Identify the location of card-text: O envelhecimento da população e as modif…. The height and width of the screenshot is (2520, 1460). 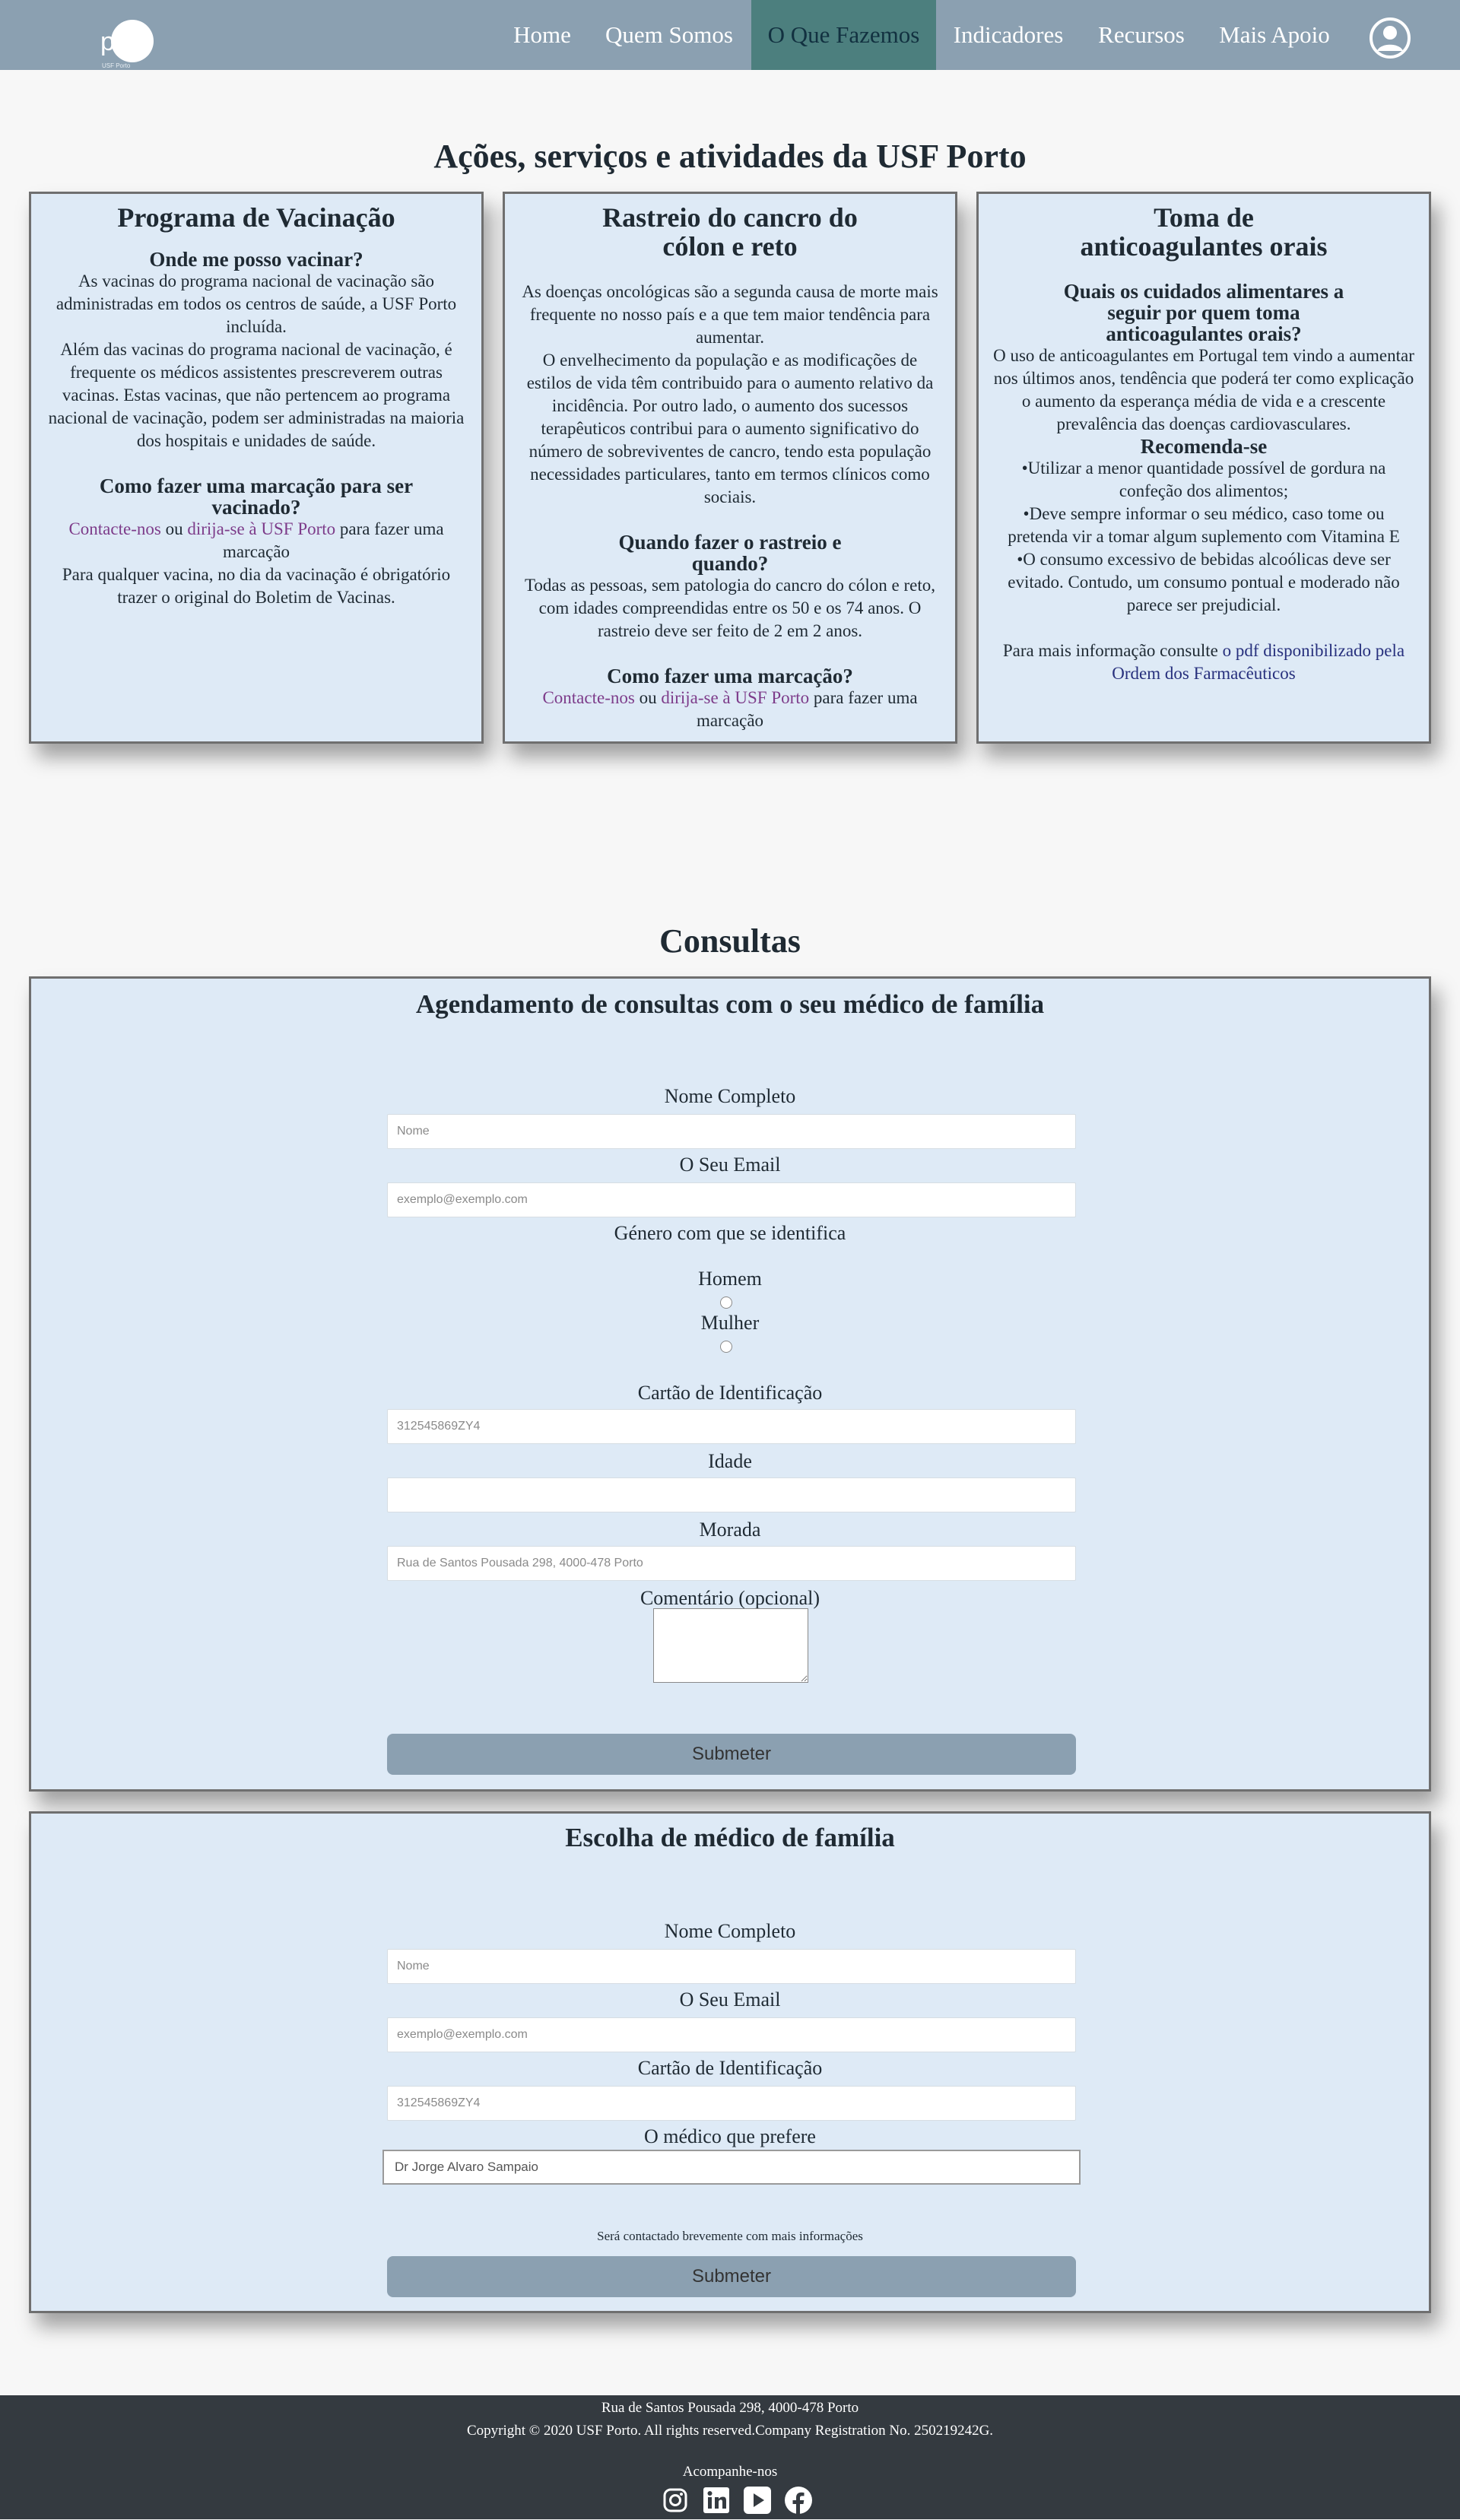
(730, 428).